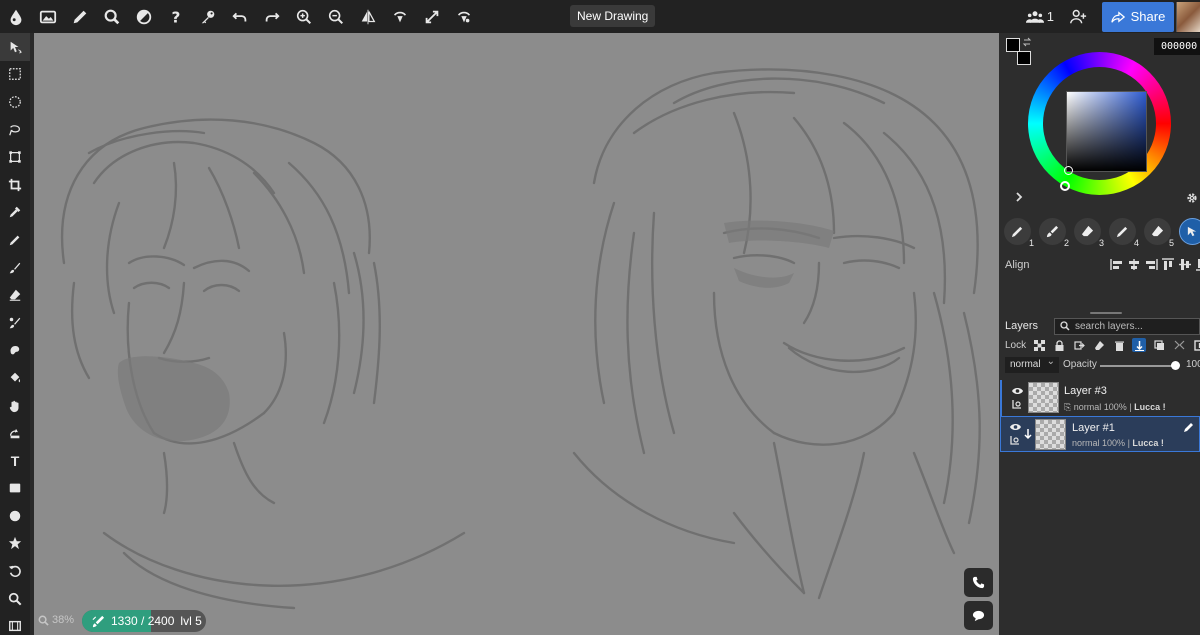 This screenshot has height=635, width=1200. What do you see at coordinates (1093, 428) in the screenshot?
I see `layer-name: Layer #1` at bounding box center [1093, 428].